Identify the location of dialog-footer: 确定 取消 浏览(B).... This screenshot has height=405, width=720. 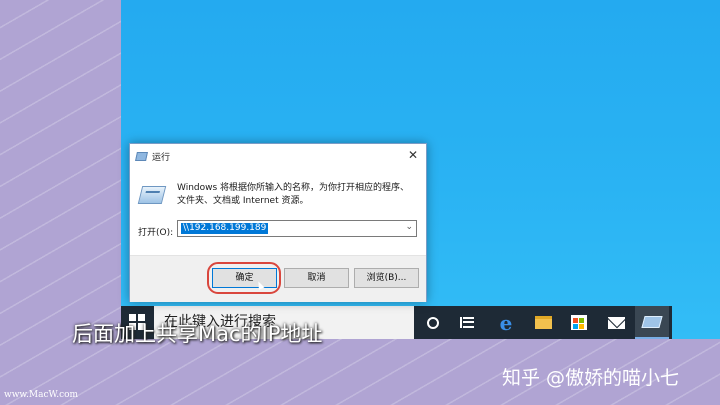
(278, 278).